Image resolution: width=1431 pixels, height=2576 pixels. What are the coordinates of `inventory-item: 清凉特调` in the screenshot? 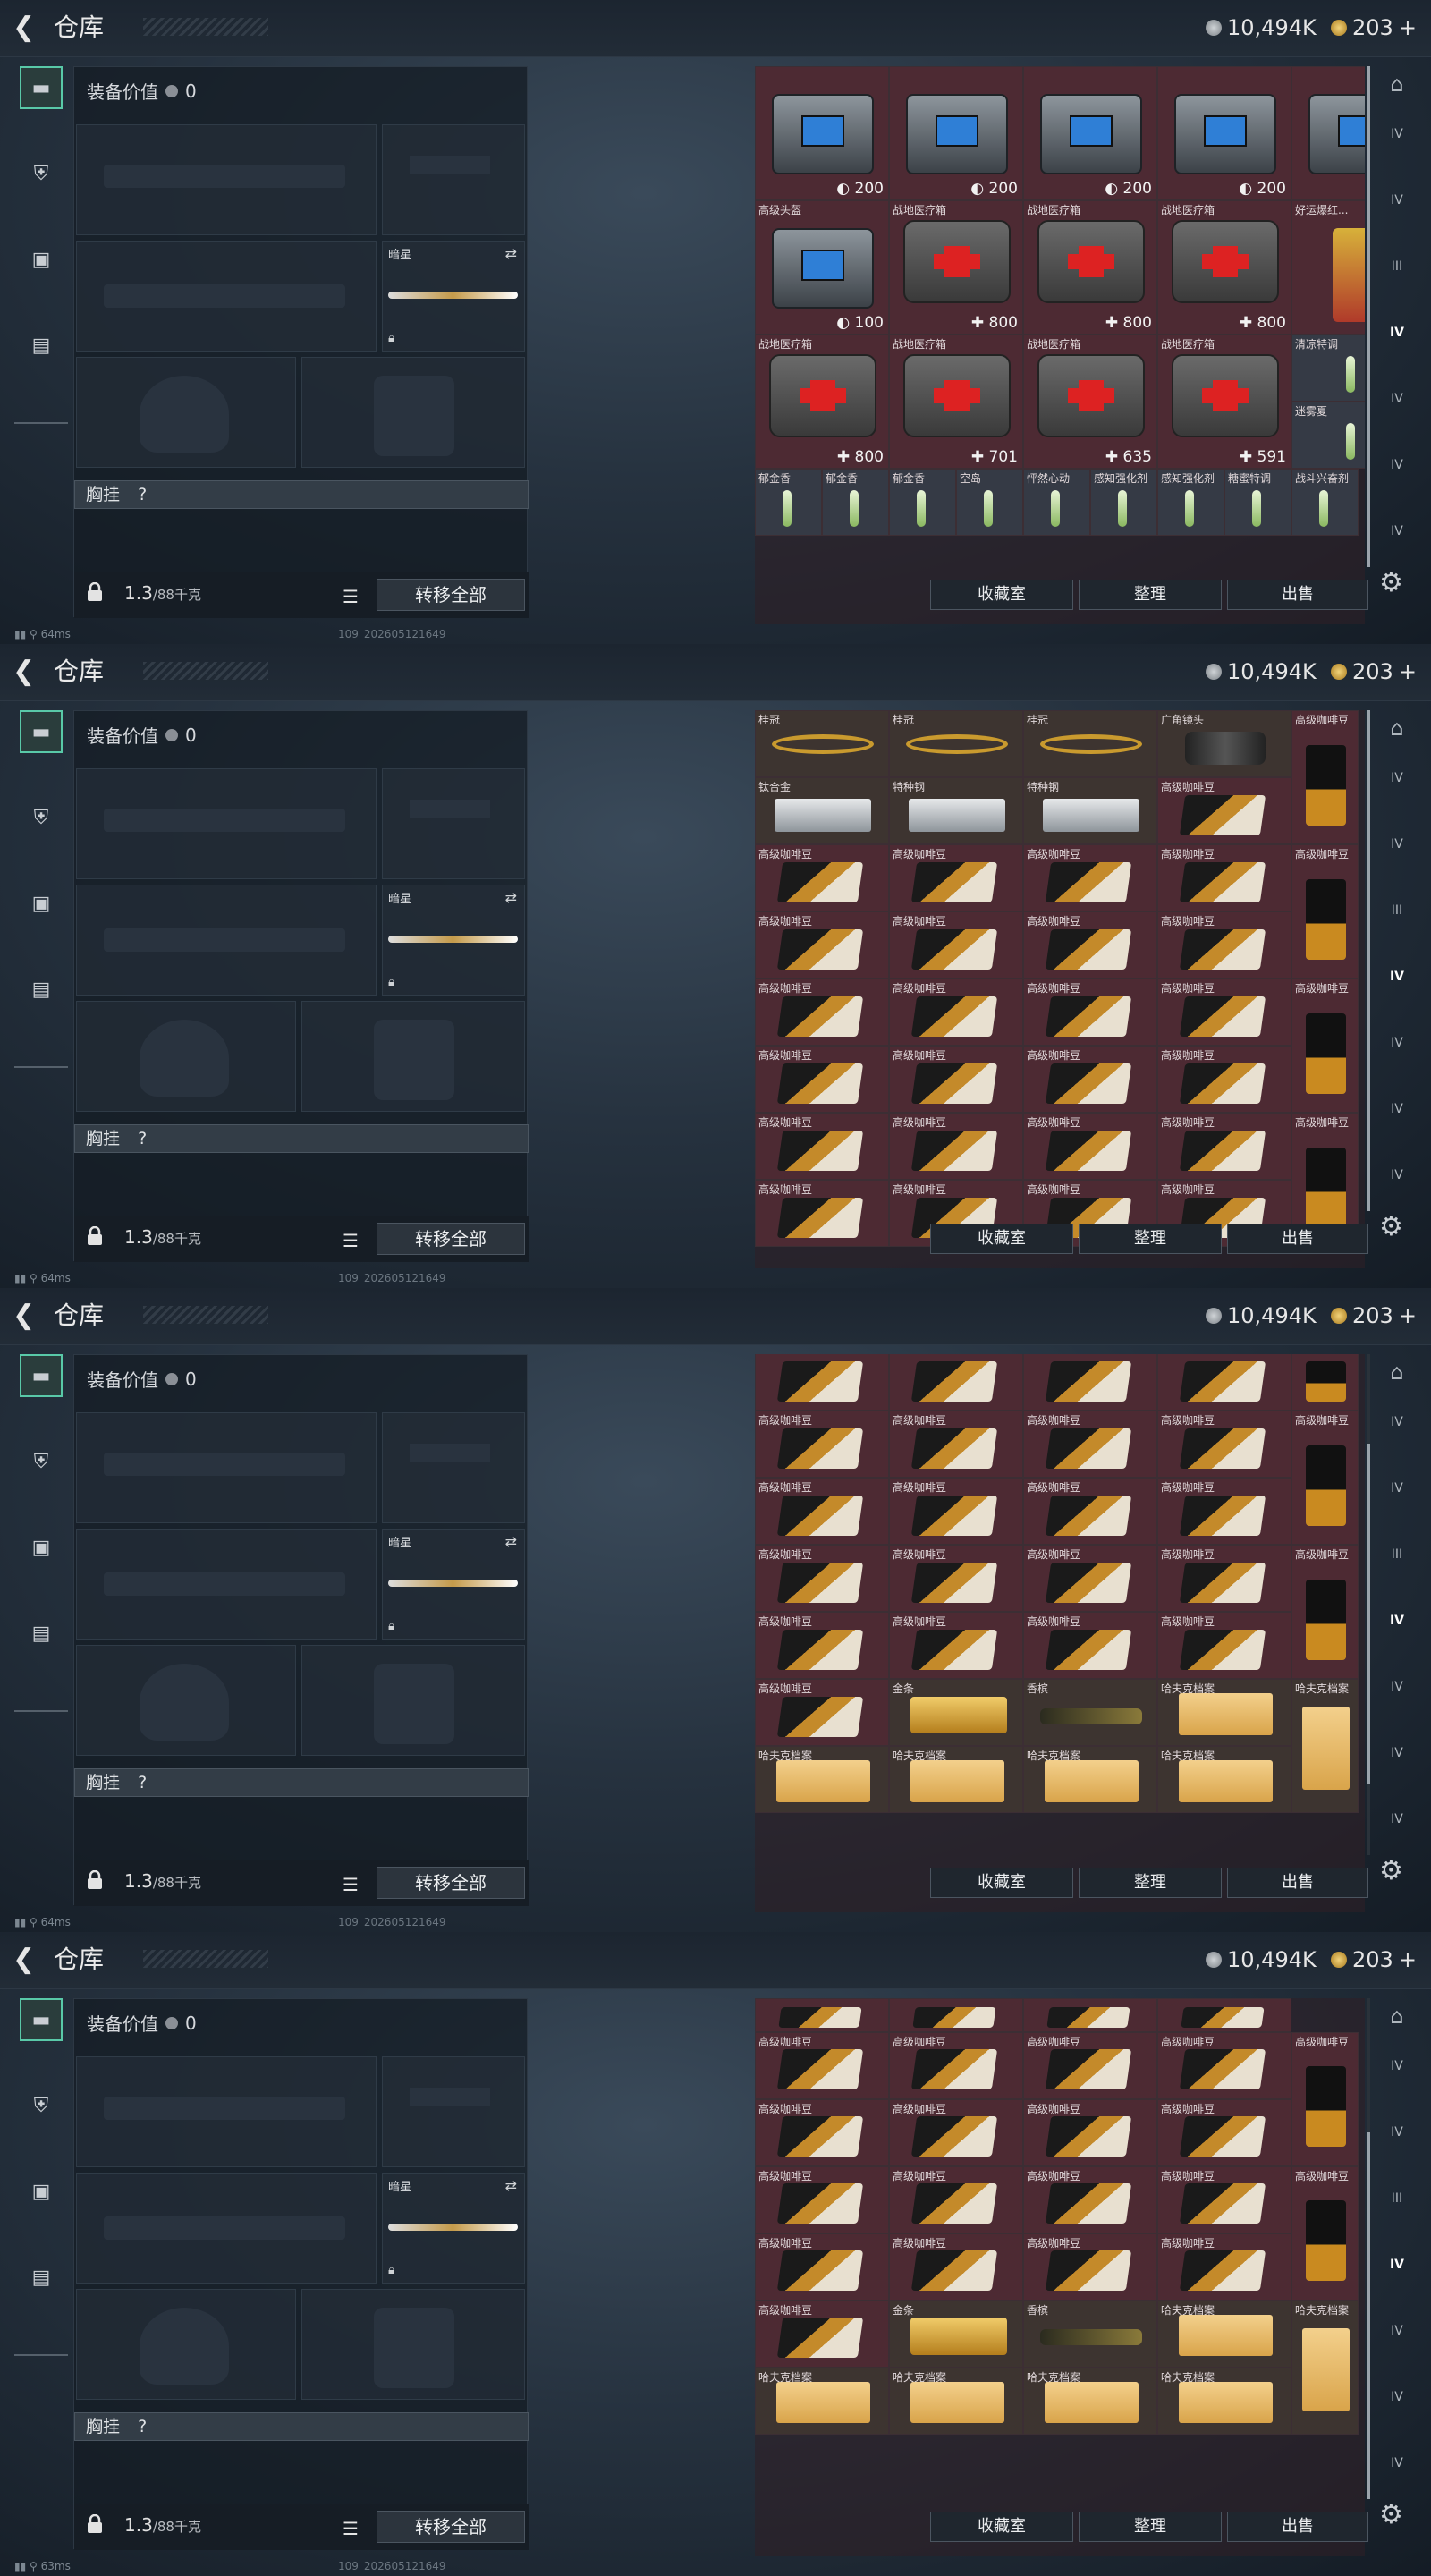 It's located at (1328, 368).